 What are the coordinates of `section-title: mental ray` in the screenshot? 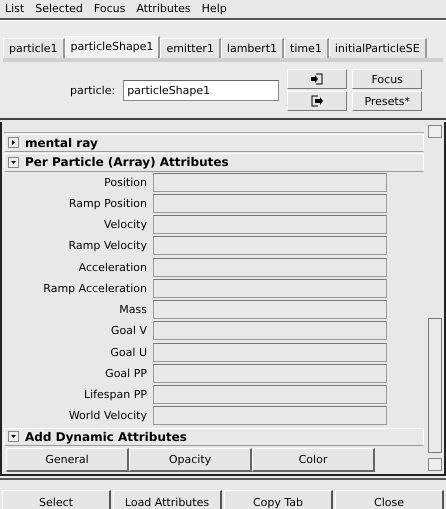 It's located at (61, 143).